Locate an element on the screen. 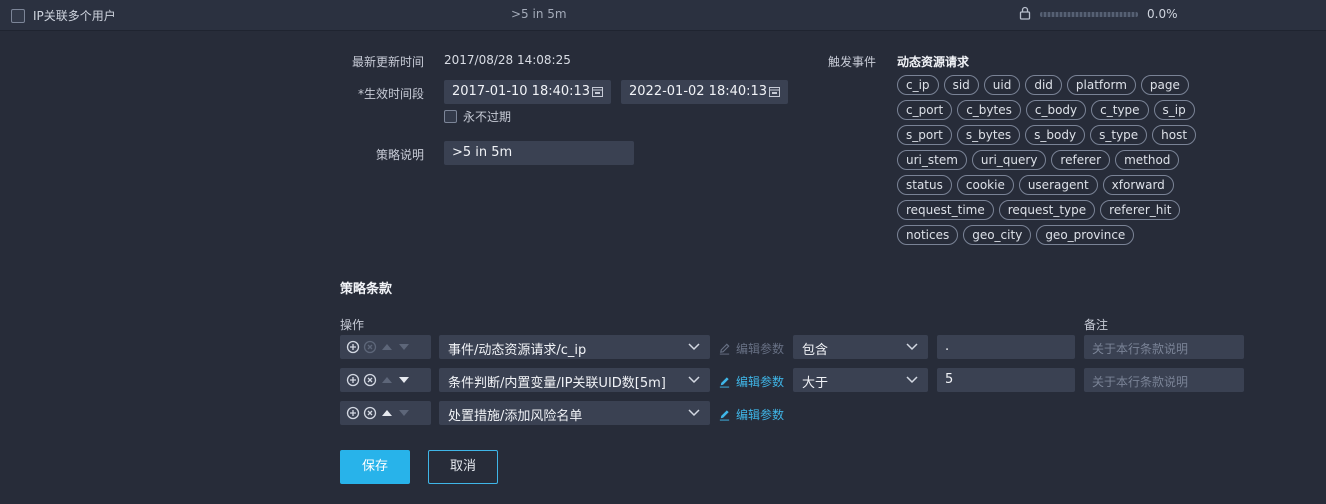 This screenshot has width=1326, height=504. clause-row-3-controls is located at coordinates (385, 413).